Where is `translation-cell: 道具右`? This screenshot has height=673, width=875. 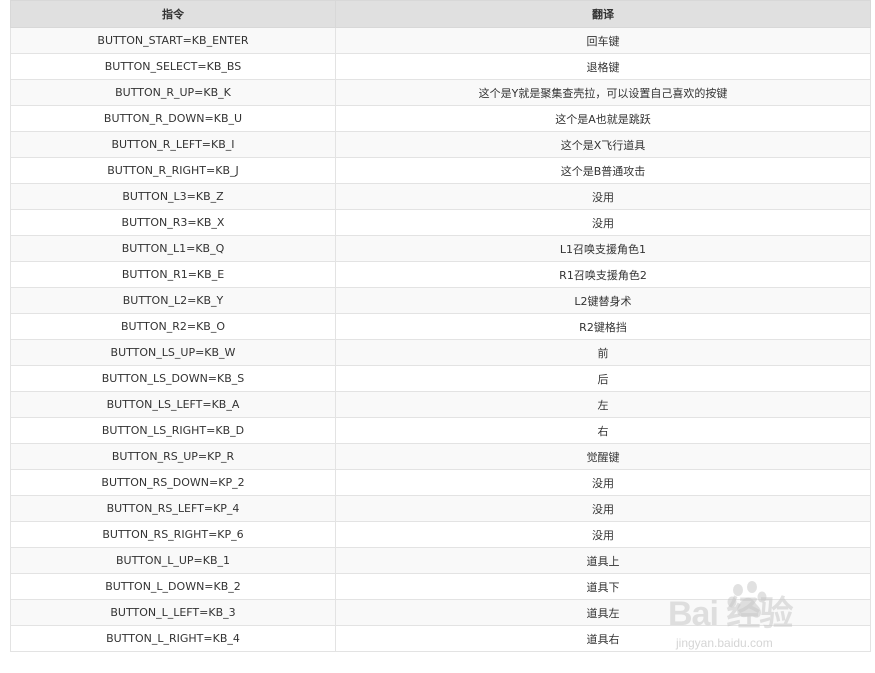 translation-cell: 道具右 is located at coordinates (603, 638).